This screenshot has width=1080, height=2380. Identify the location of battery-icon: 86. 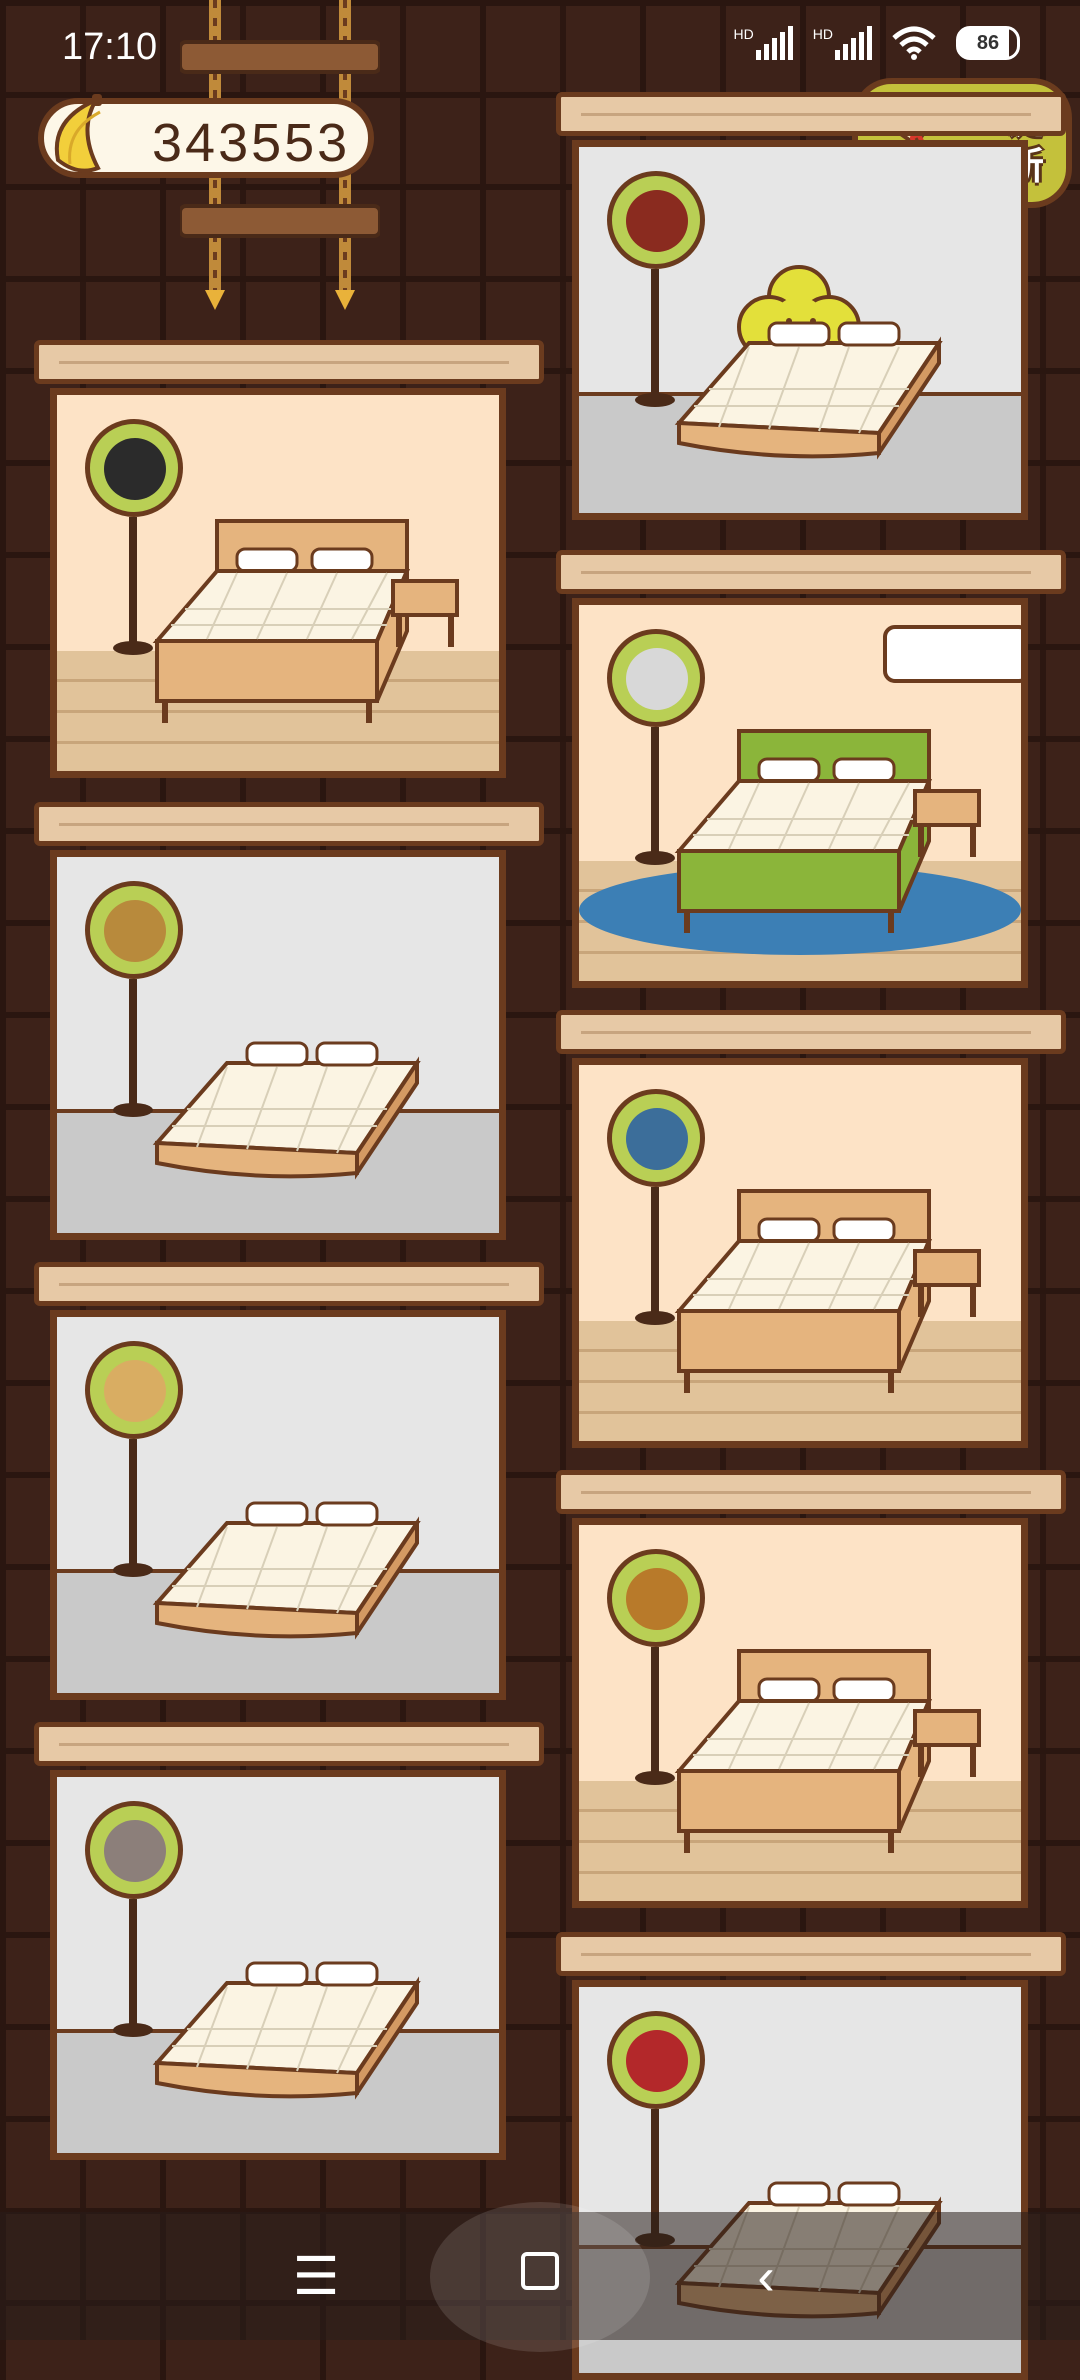
(988, 43).